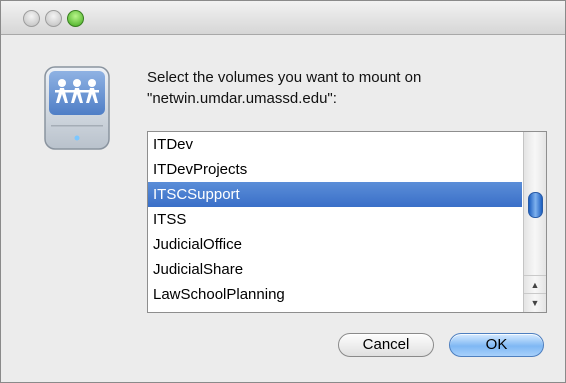 Image resolution: width=566 pixels, height=383 pixels. What do you see at coordinates (53, 18) in the screenshot?
I see `minimize-window-button` at bounding box center [53, 18].